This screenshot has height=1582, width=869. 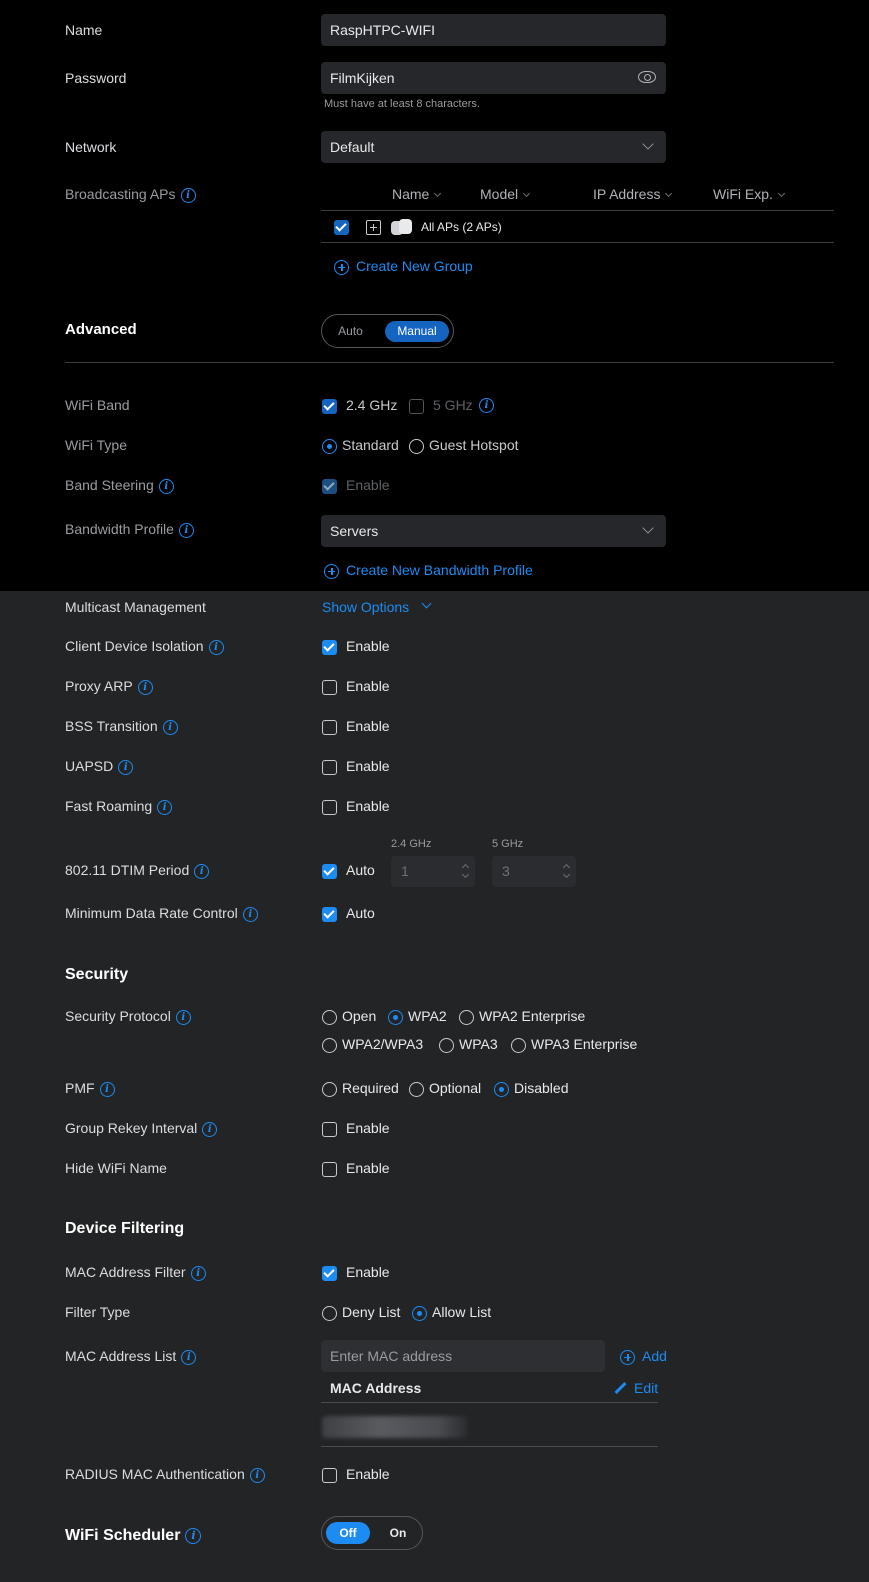 What do you see at coordinates (478, 1044) in the screenshot?
I see `protocol-wpa3-label: WPA3` at bounding box center [478, 1044].